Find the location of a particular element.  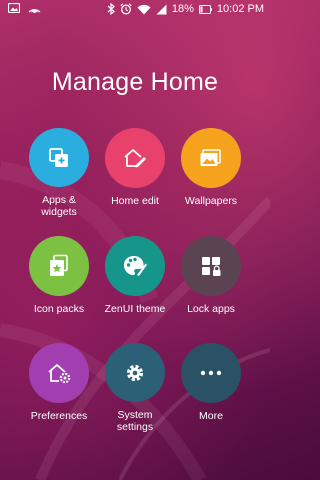

tile-lock-apps: Lock apps is located at coordinates (211, 281).